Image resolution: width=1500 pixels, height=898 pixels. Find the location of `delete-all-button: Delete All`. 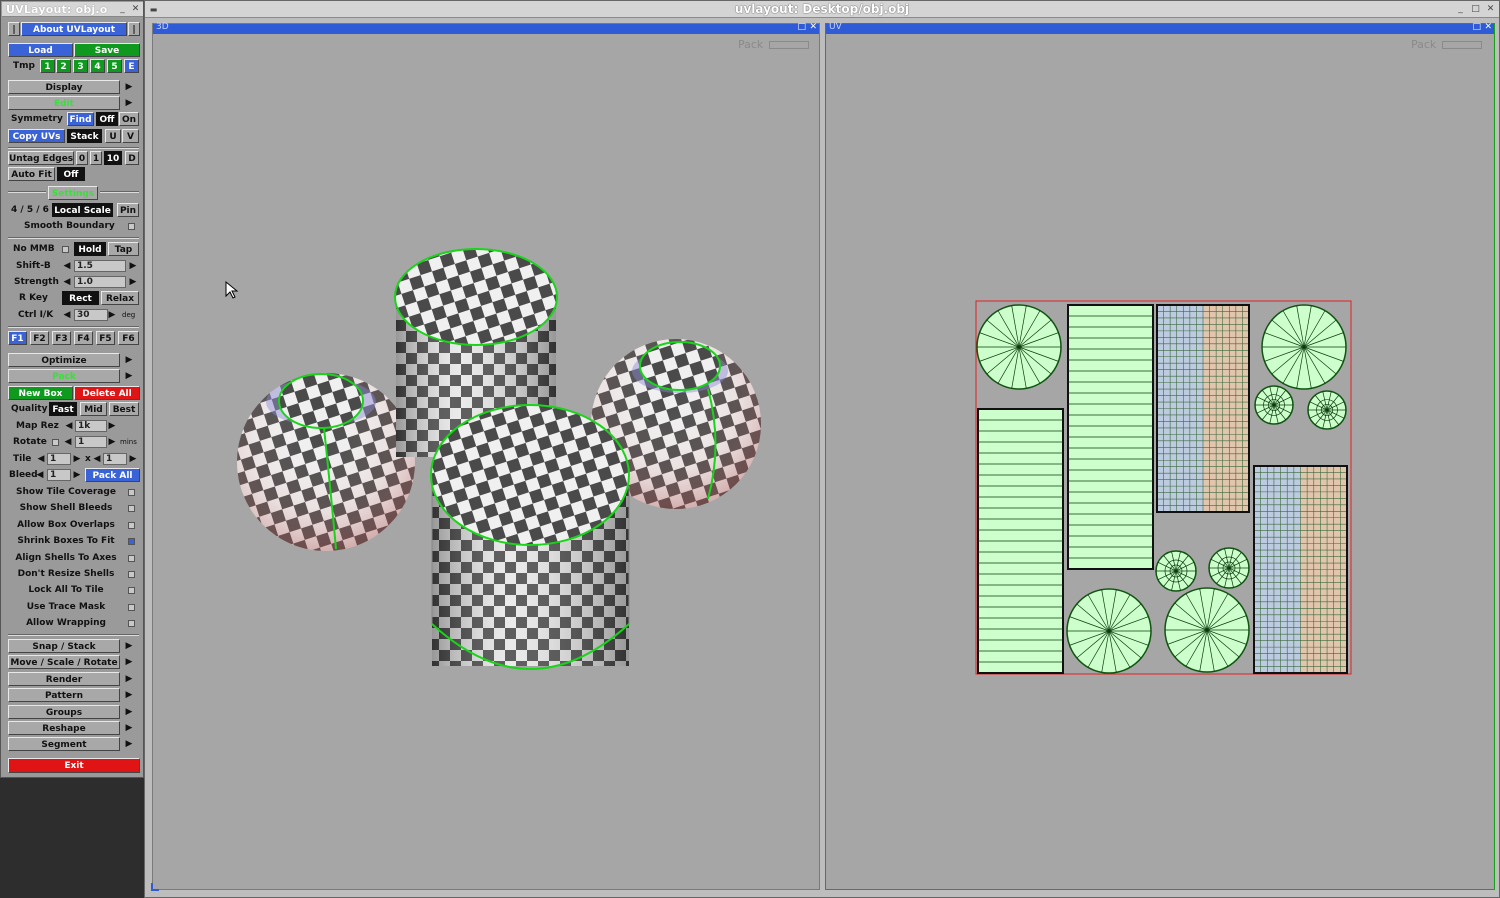

delete-all-button: Delete All is located at coordinates (107, 393).